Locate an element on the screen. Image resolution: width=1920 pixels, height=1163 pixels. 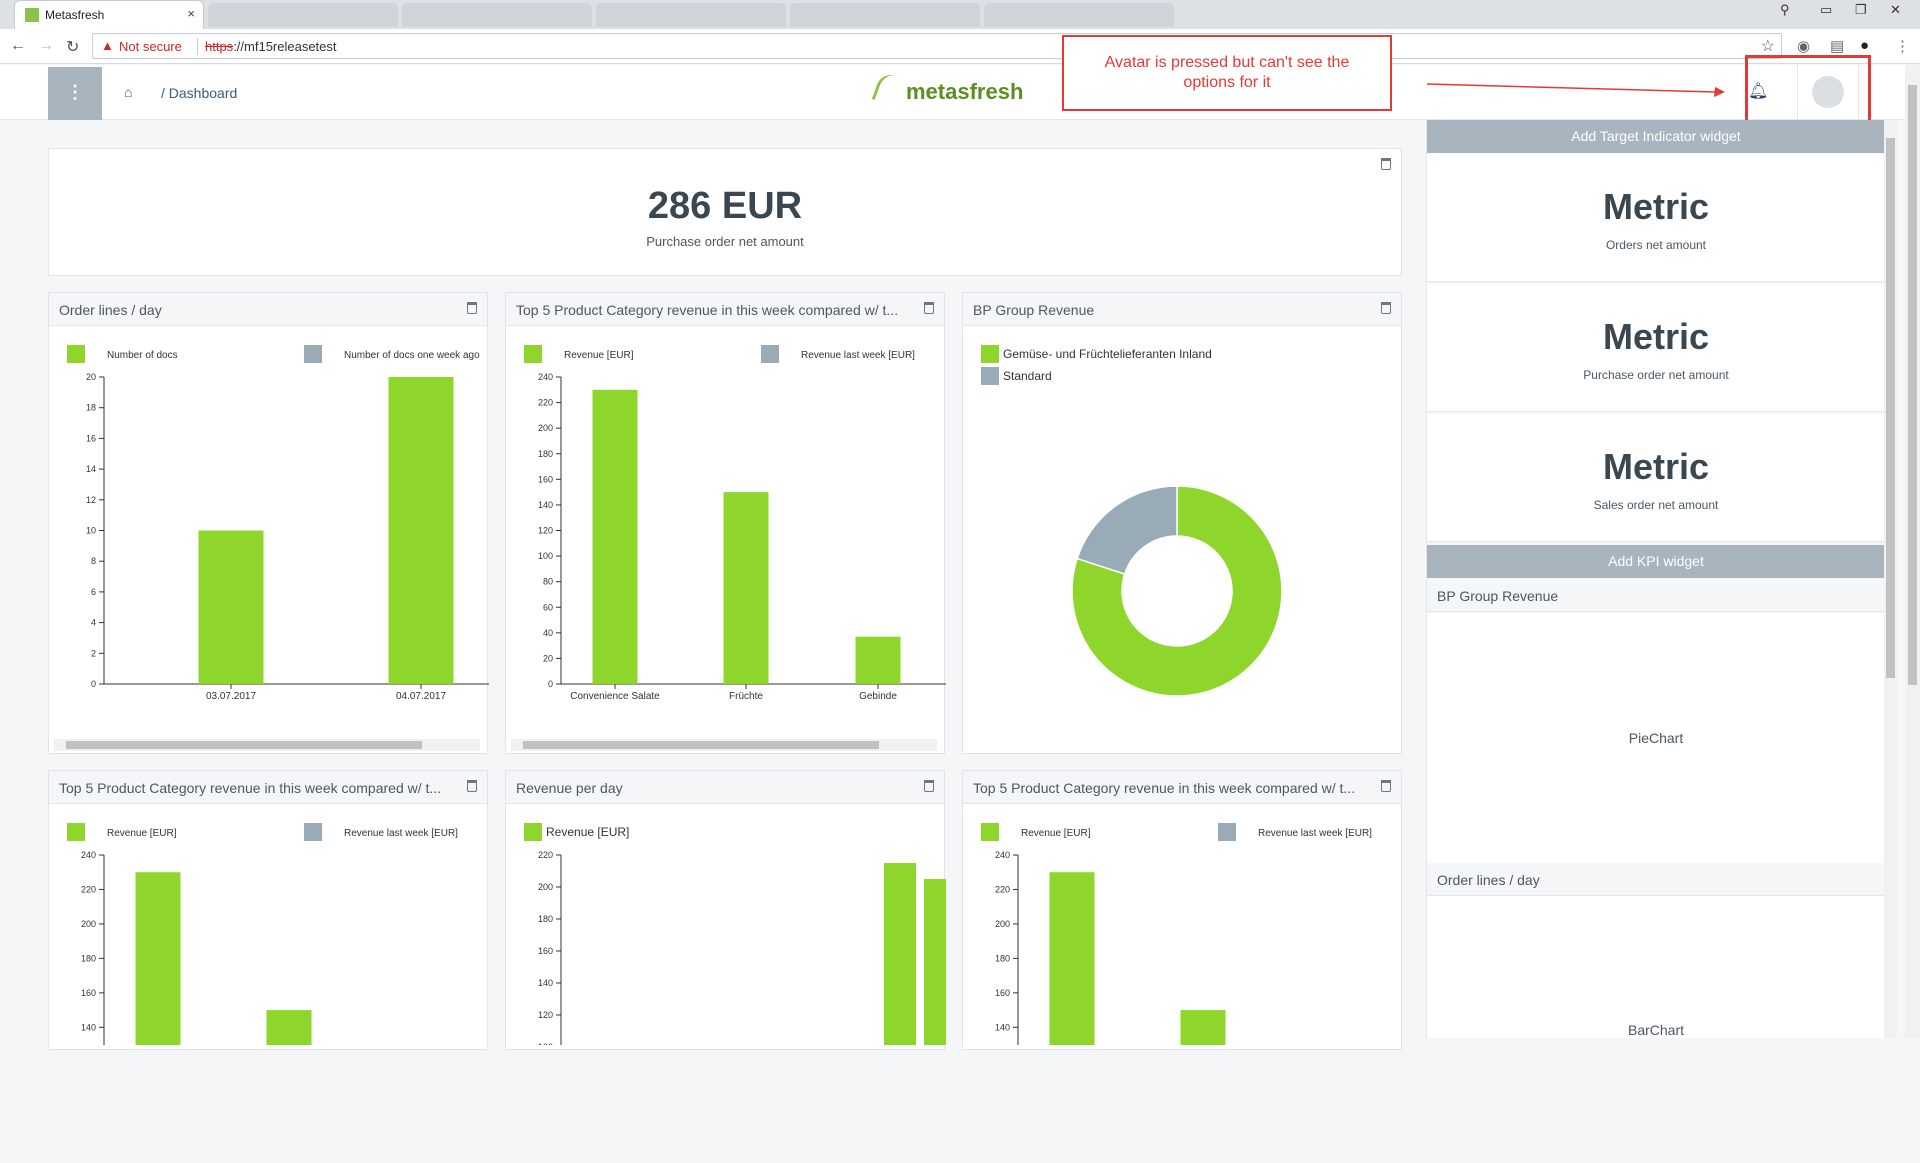
legend-label: Gemüse- und Früchtelieferanten Inland is located at coordinates (1107, 354).